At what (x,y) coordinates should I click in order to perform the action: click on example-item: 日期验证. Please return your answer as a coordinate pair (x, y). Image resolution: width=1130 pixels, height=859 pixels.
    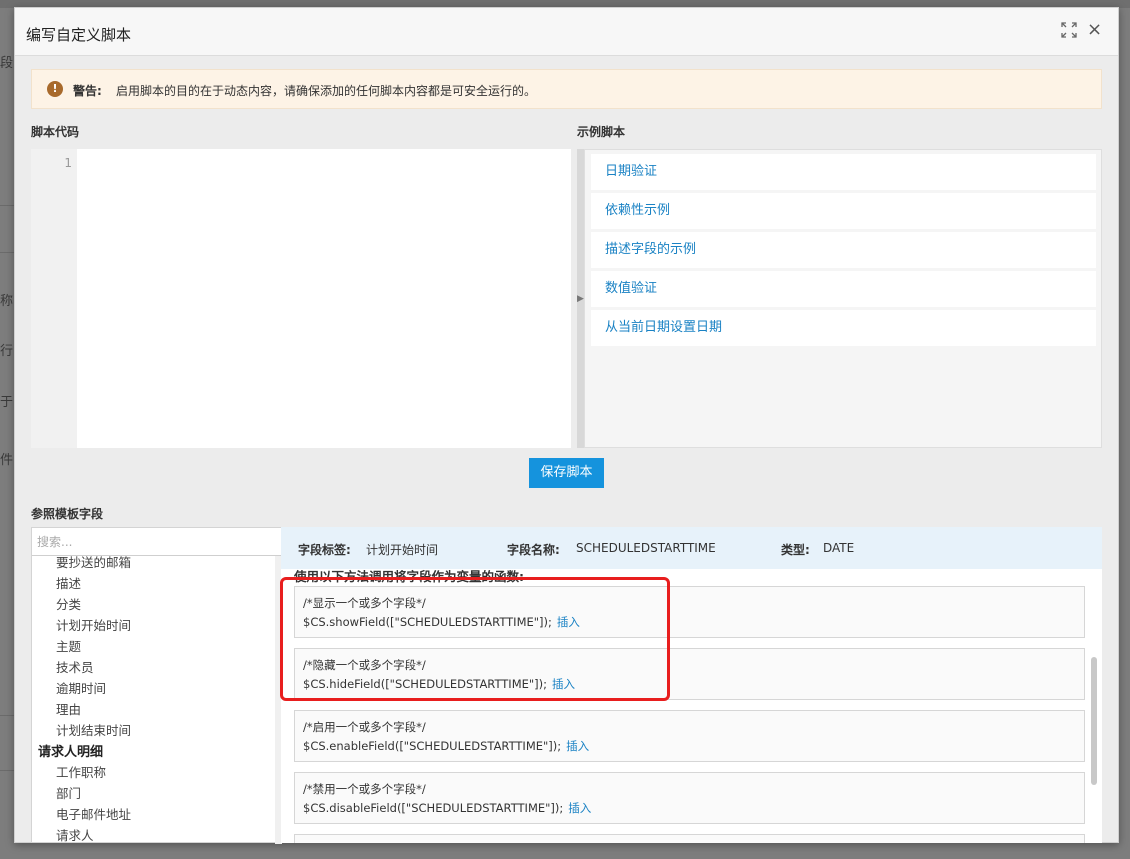
    Looking at the image, I should click on (843, 172).